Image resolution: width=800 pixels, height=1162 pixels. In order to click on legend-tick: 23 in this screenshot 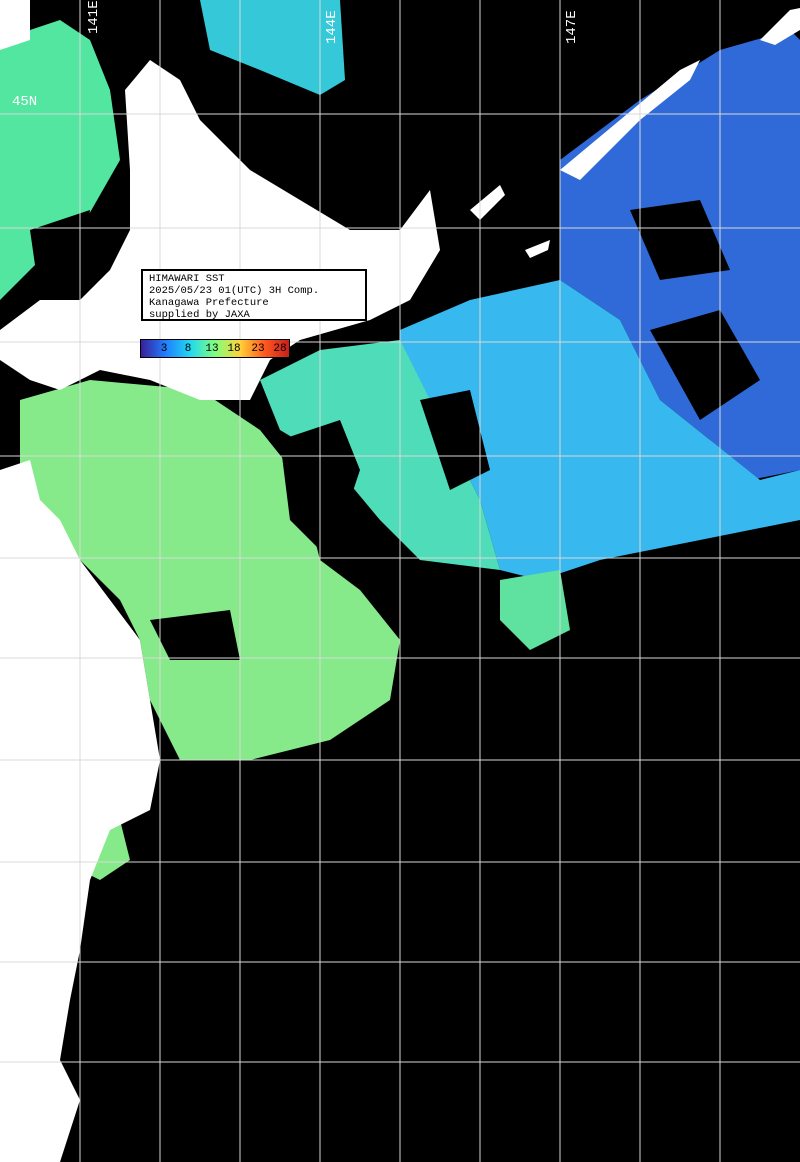, I will do `click(258, 348)`.